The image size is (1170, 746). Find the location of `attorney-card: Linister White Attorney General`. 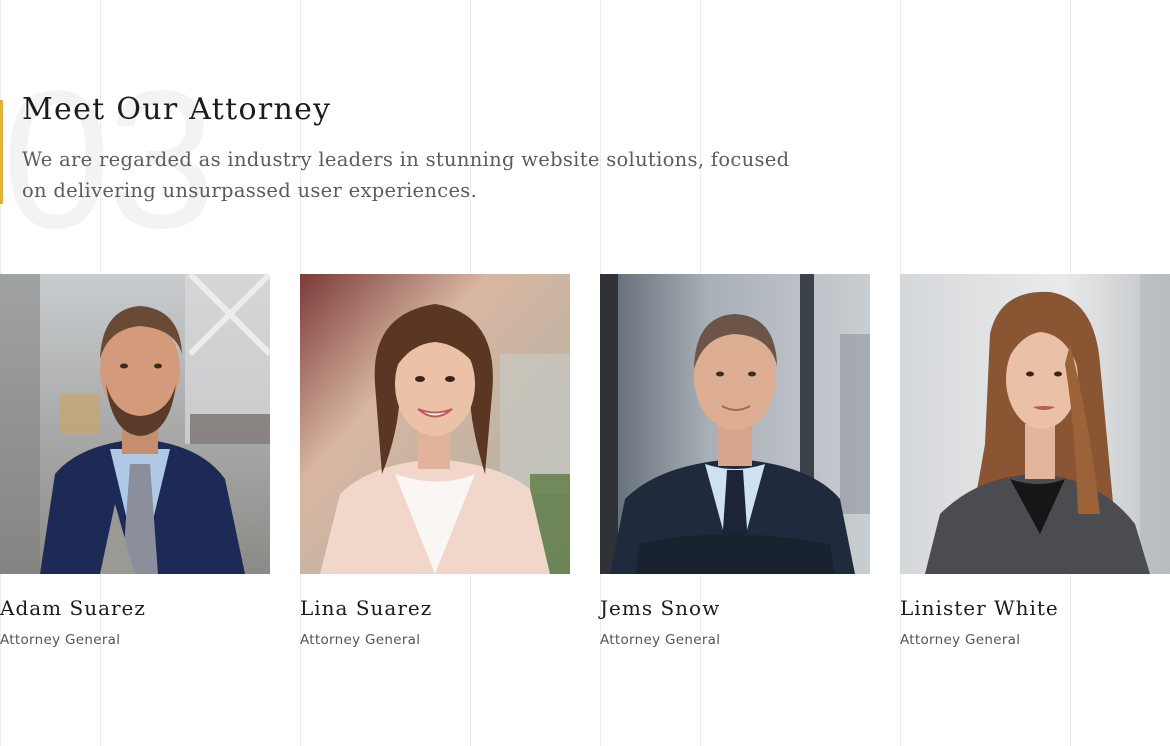

attorney-card: Linister White Attorney General is located at coordinates (1035, 461).